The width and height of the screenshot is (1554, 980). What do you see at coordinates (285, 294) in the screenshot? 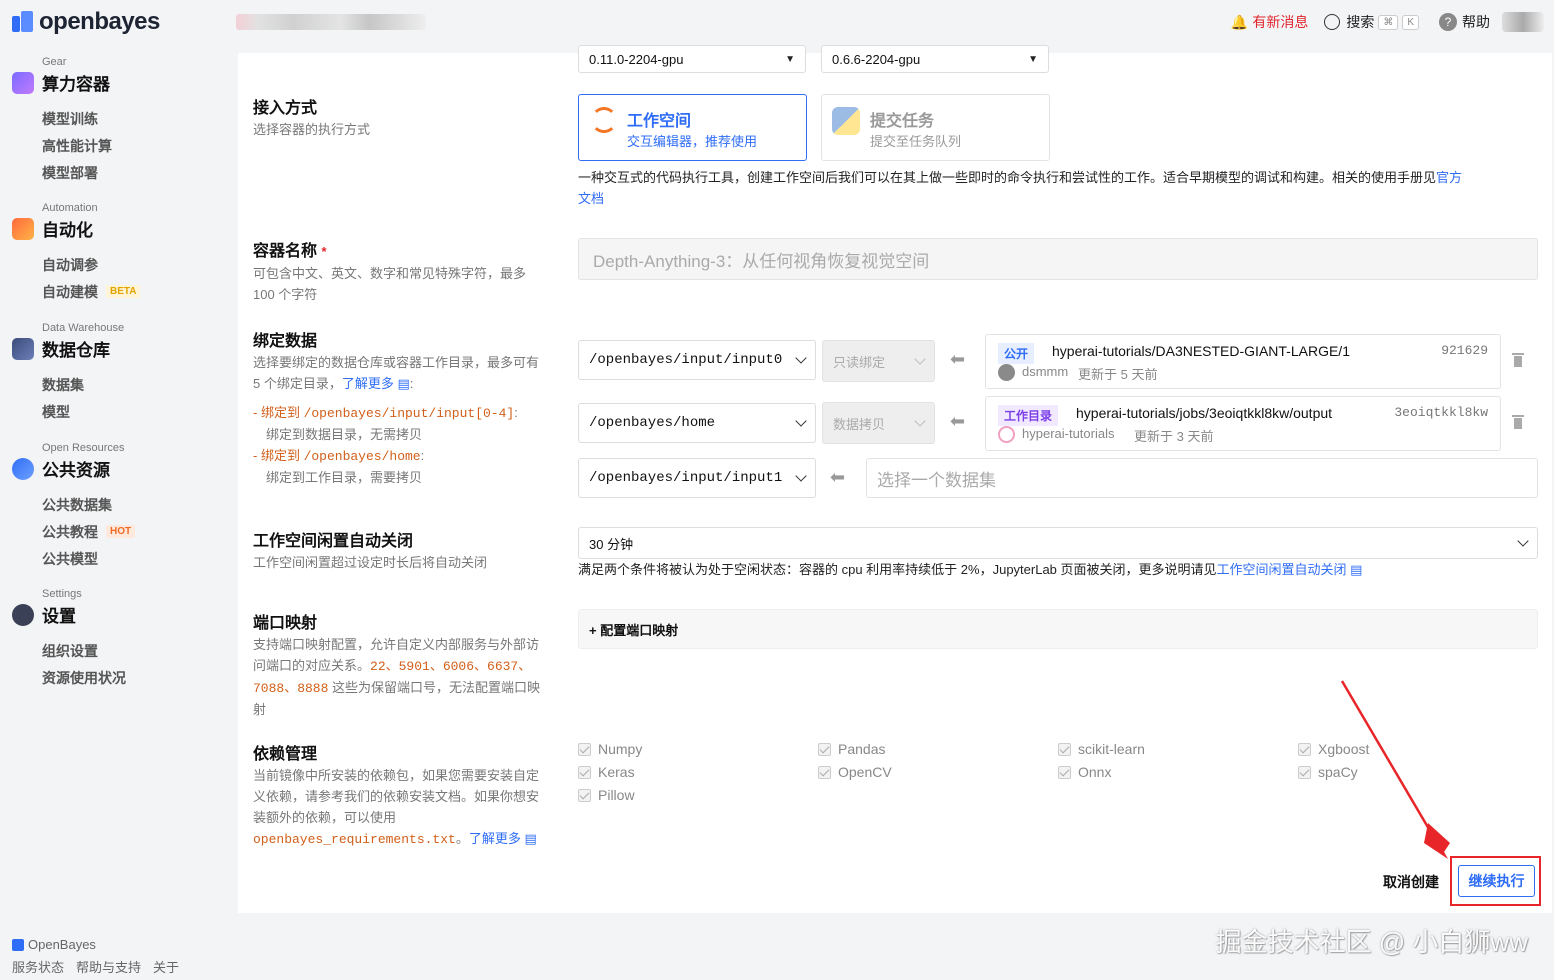
I see `name-desc-2: 100 个字符` at bounding box center [285, 294].